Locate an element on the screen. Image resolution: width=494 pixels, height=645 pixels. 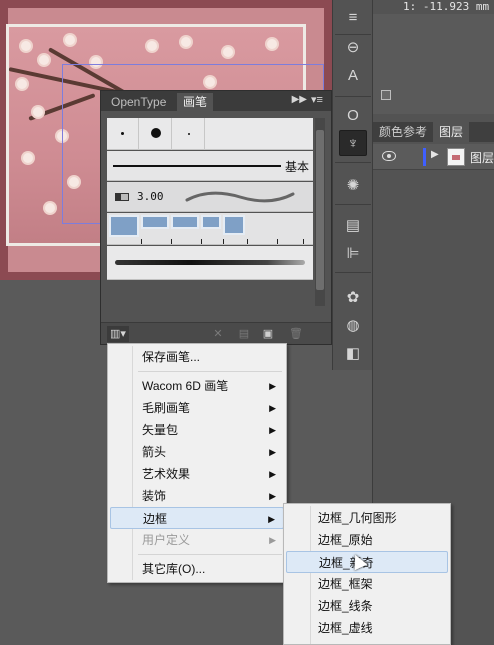
appearance-icon: ◍ is located at coordinates (353, 325).